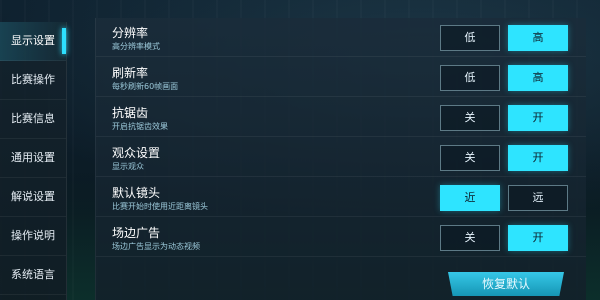 Image resolution: width=600 pixels, height=300 pixels. I want to click on setting-title: 刷新率, so click(130, 73).